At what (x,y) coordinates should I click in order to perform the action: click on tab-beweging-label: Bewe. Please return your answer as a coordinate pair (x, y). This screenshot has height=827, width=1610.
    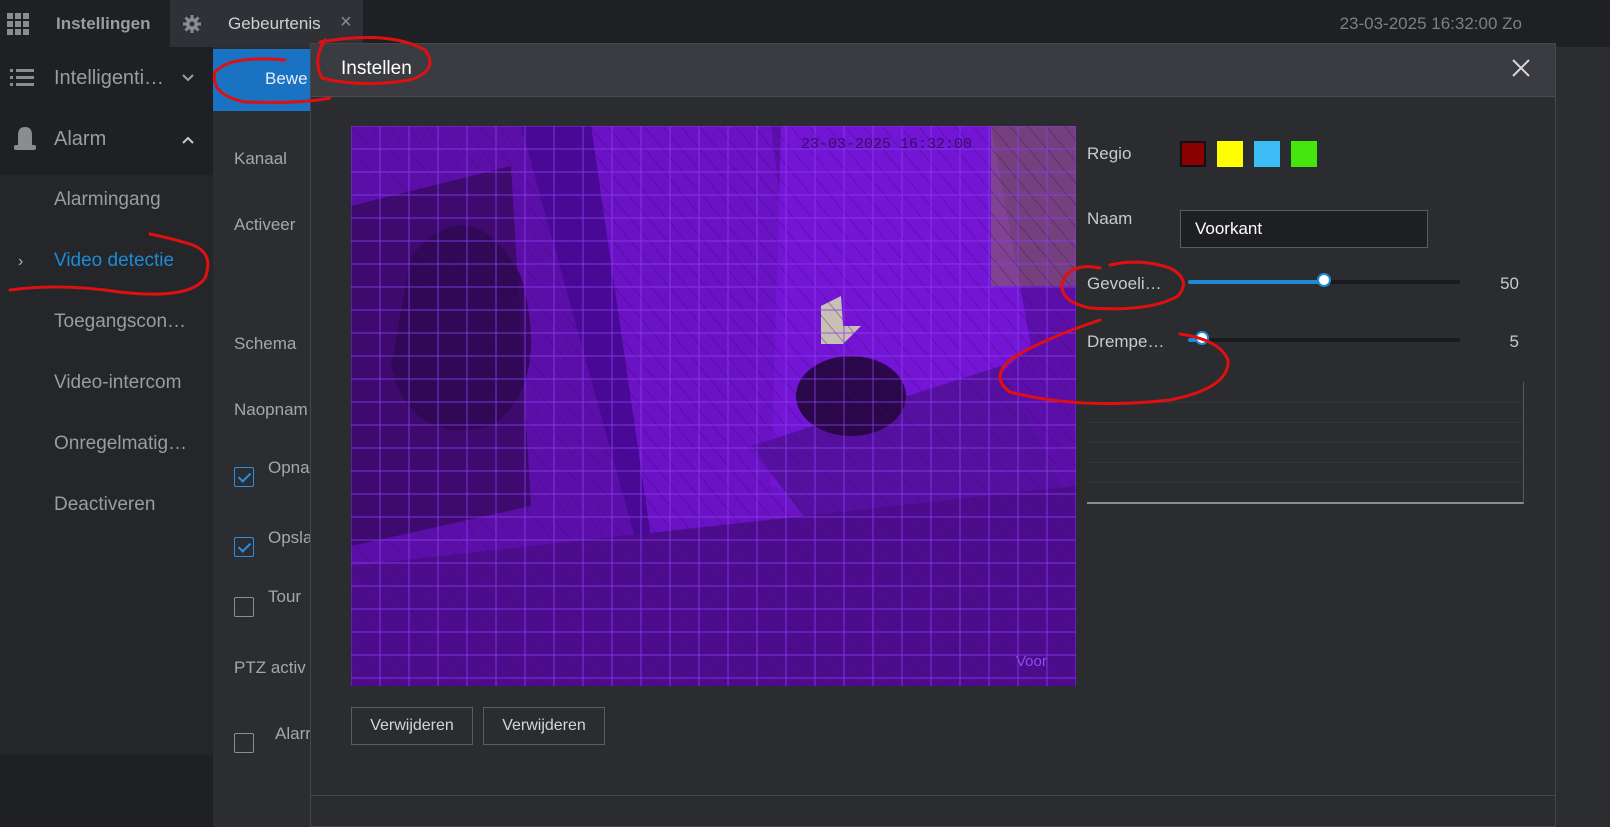
    Looking at the image, I should click on (286, 78).